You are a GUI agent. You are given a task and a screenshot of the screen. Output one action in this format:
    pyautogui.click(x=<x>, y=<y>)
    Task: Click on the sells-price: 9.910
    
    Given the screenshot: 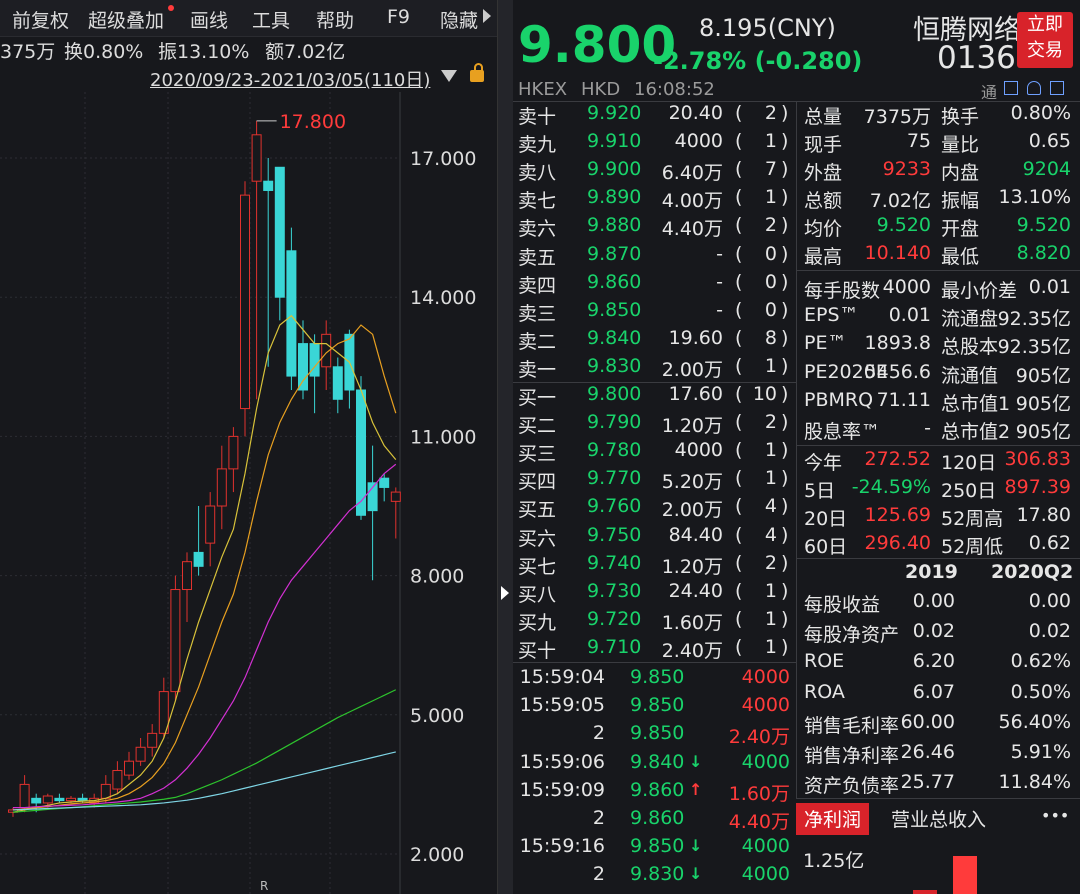 What is the action you would take?
    pyautogui.click(x=614, y=141)
    